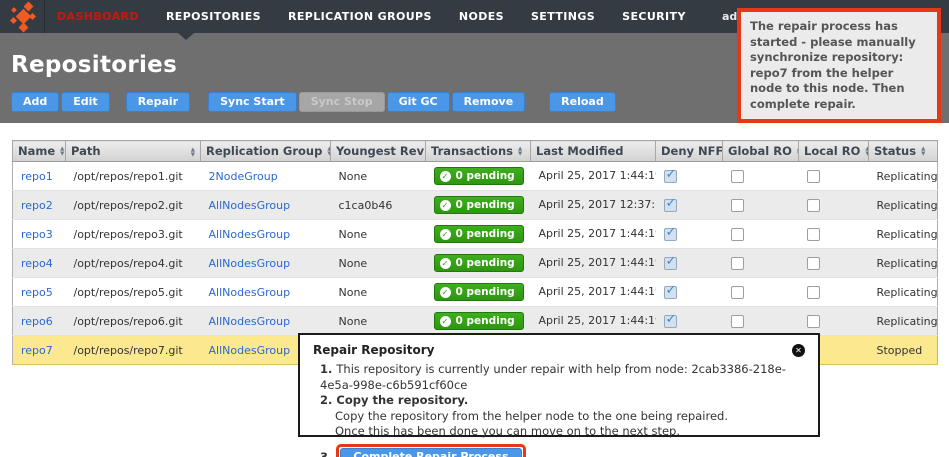 The height and width of the screenshot is (457, 949). What do you see at coordinates (37, 350) in the screenshot?
I see `repo-link-repo7: repo7` at bounding box center [37, 350].